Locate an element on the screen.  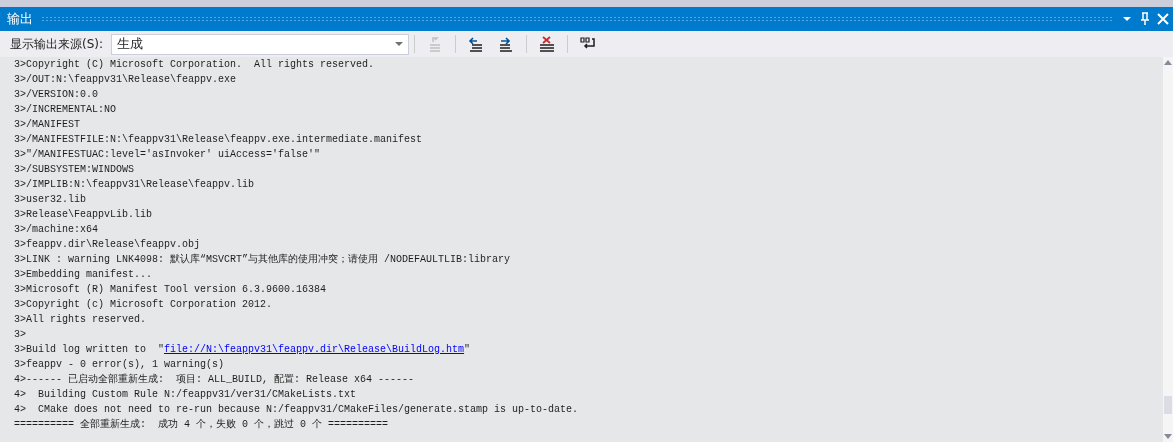
log-line: 3>feappv.dir\Release\feappv.obj is located at coordinates (108, 245).